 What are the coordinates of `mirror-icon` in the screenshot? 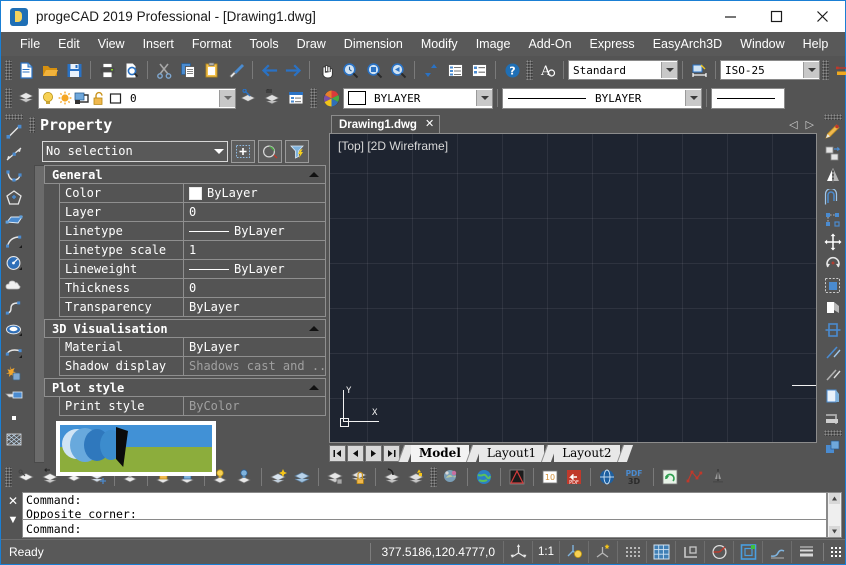 It's located at (833, 176).